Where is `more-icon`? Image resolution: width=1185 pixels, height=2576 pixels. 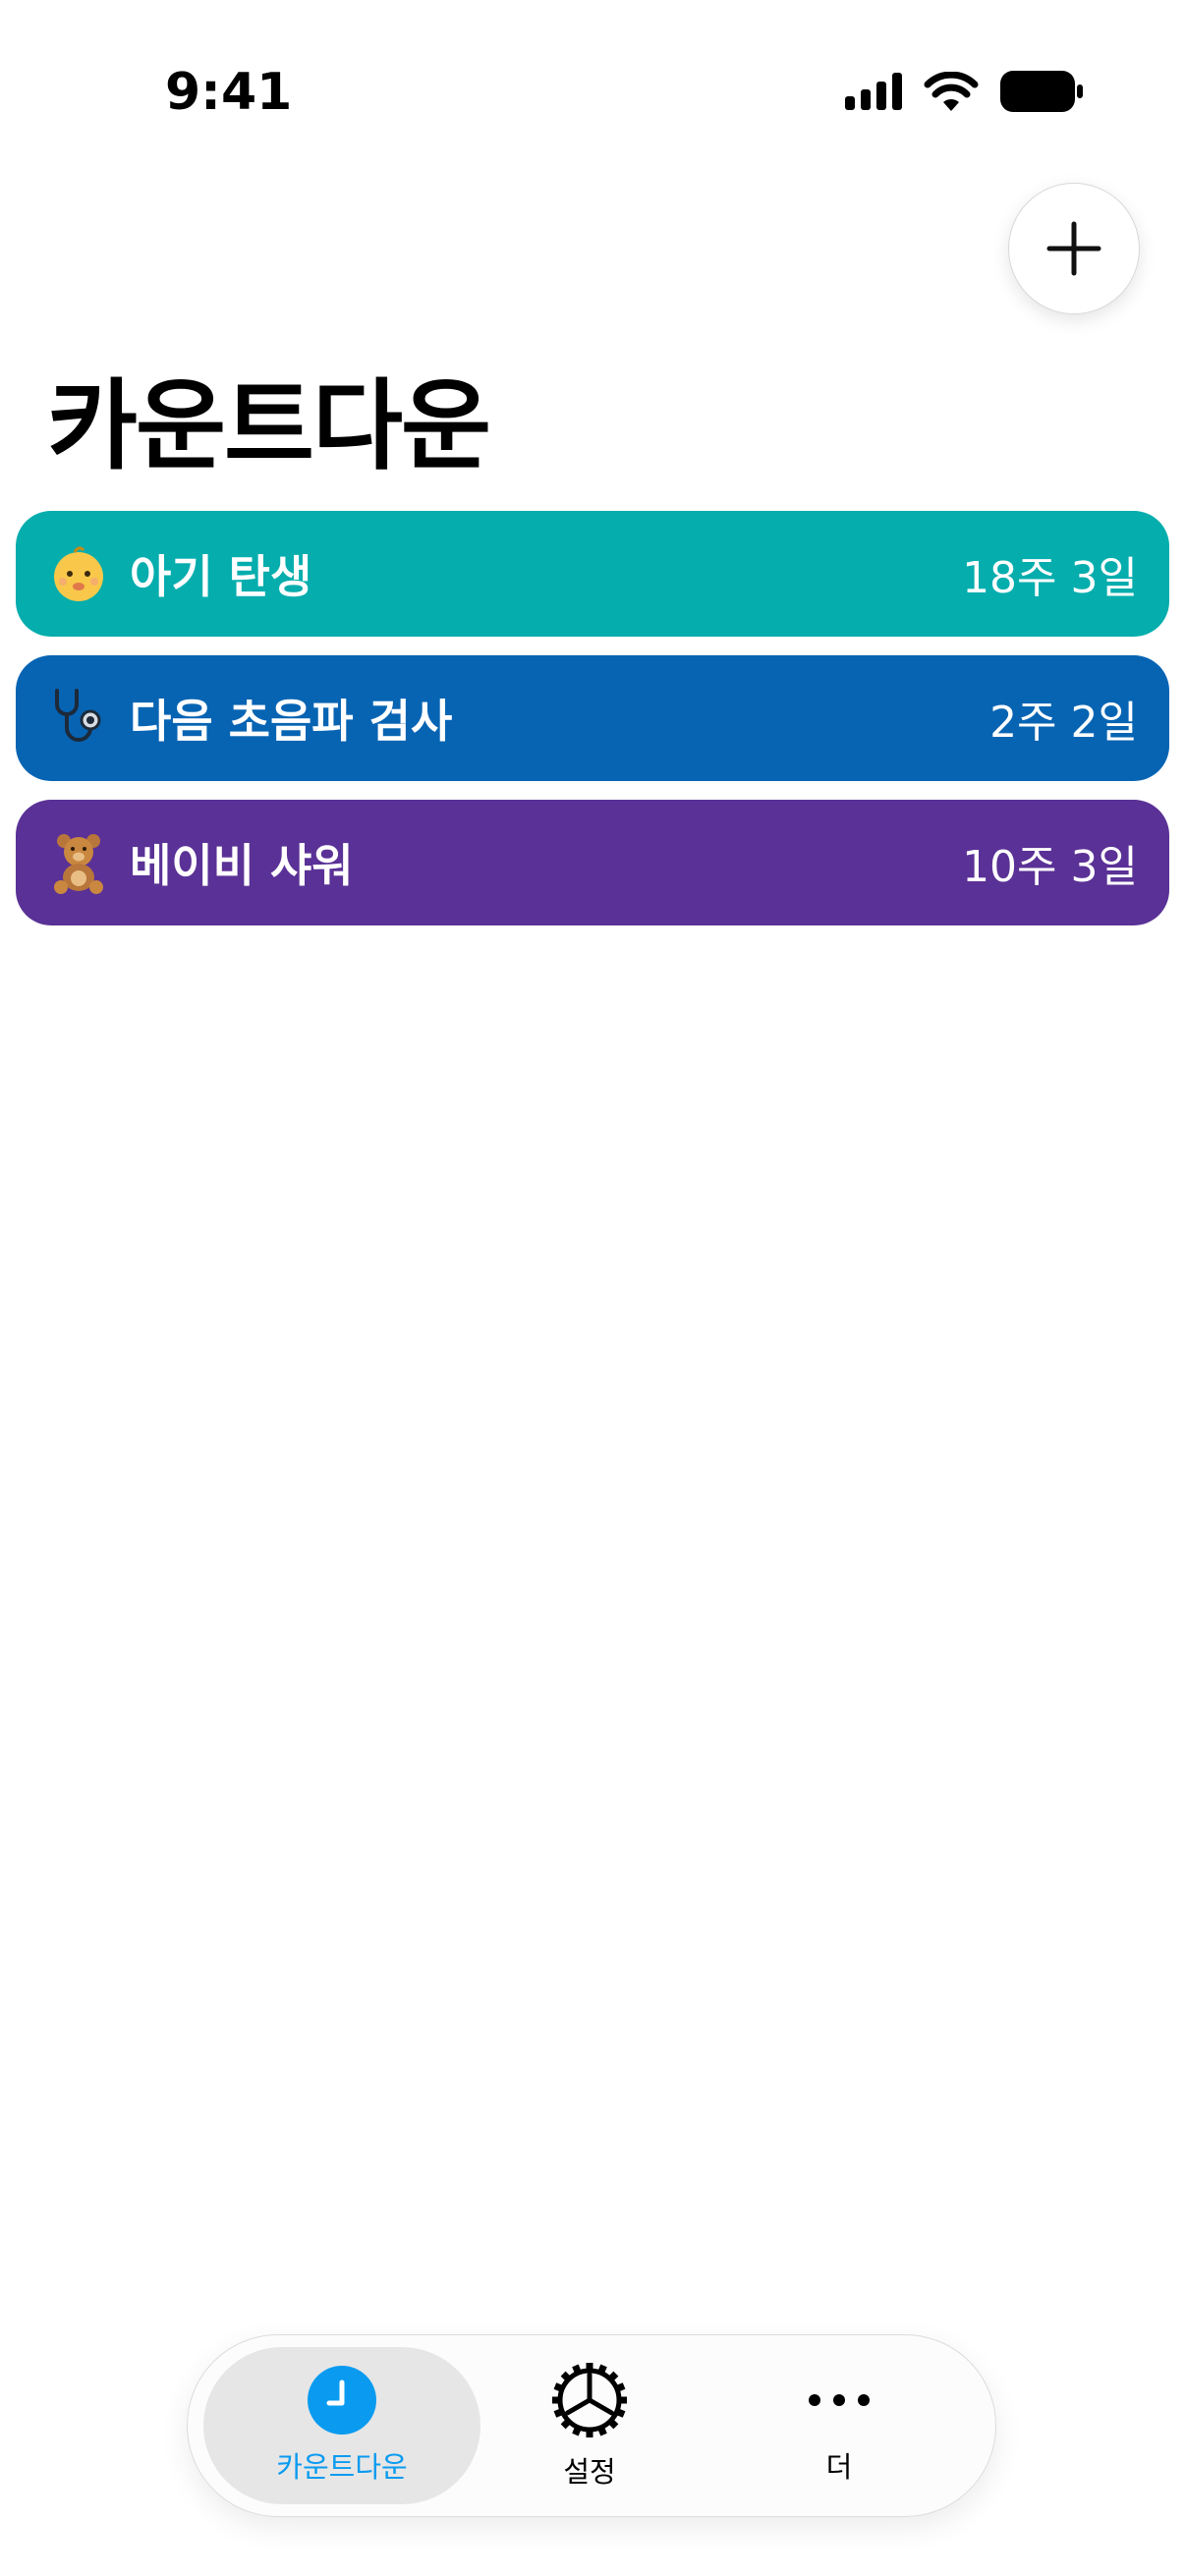
more-icon is located at coordinates (840, 2400).